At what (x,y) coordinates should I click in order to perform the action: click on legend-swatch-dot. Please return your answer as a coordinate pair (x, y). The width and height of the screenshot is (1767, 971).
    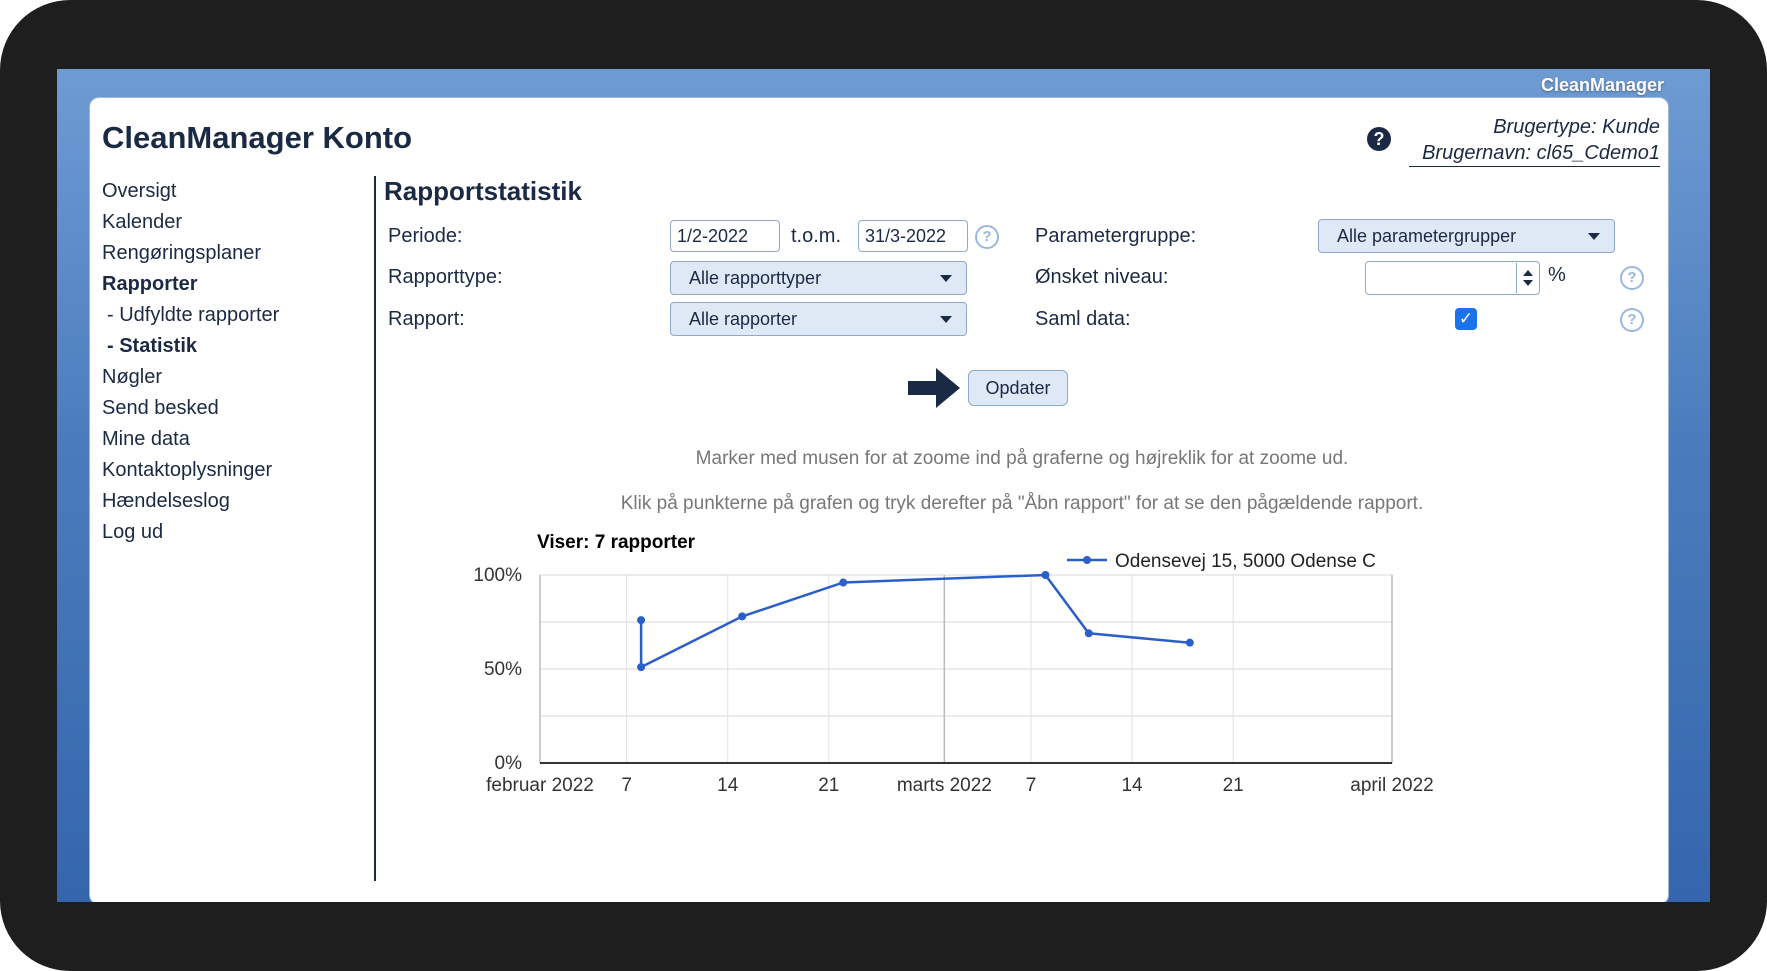
    Looking at the image, I should click on (1087, 560).